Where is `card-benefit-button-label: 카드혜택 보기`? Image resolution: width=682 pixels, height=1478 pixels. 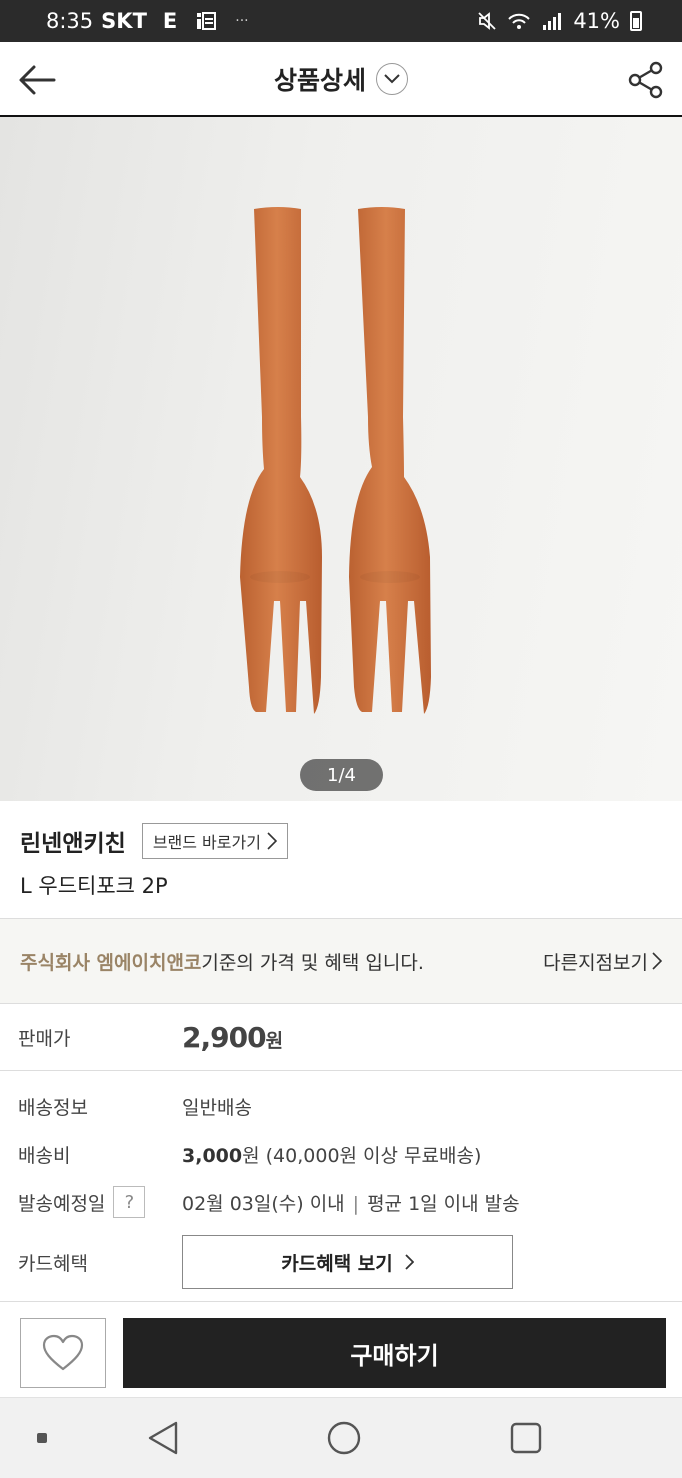
card-benefit-button-label: 카드혜택 보기 is located at coordinates (337, 1263).